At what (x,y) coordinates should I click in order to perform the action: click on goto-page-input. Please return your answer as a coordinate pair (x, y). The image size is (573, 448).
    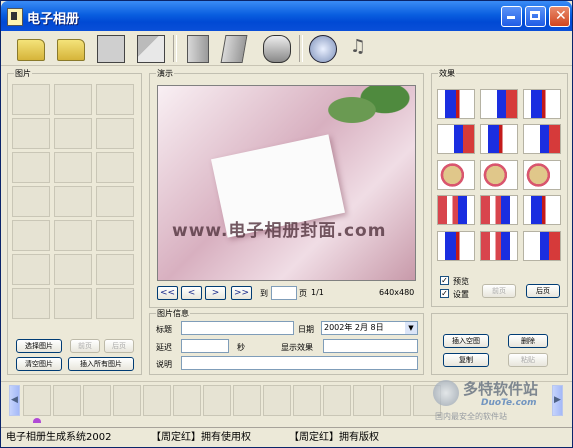
    Looking at the image, I should click on (284, 293).